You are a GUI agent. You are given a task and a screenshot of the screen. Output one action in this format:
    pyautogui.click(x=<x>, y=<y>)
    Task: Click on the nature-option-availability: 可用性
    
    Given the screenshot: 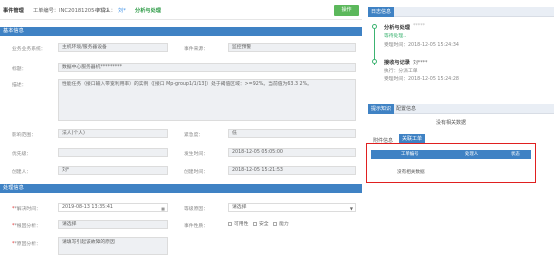 What is the action you would take?
    pyautogui.click(x=238, y=224)
    